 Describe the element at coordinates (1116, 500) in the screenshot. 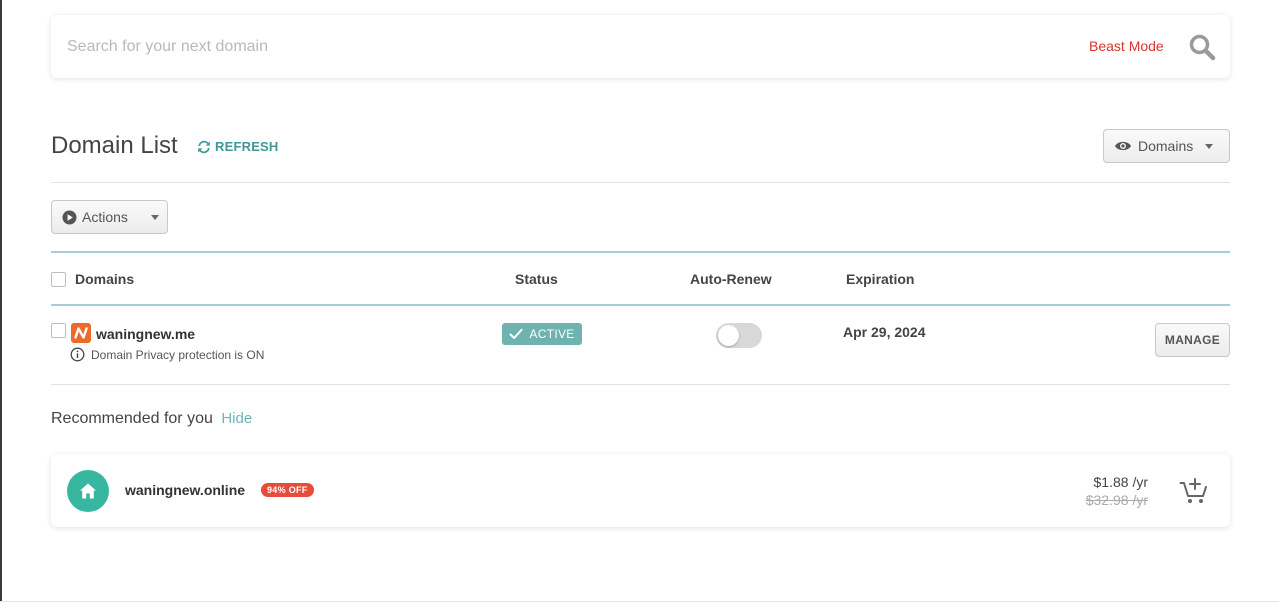

I see `original-price: $32.98 /yr` at that location.